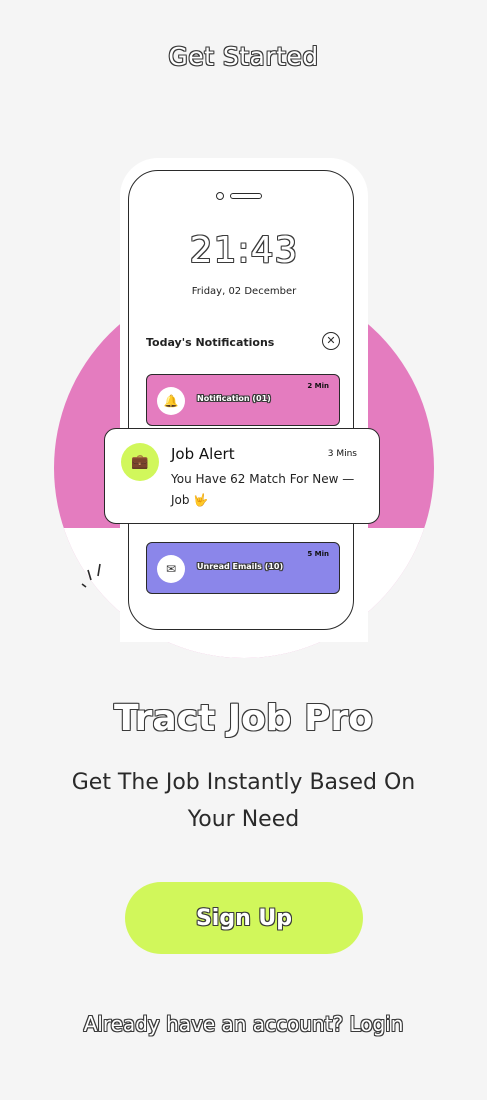 Image resolution: width=487 pixels, height=1100 pixels. I want to click on lockscreen-clock: 21:43, so click(244, 250).